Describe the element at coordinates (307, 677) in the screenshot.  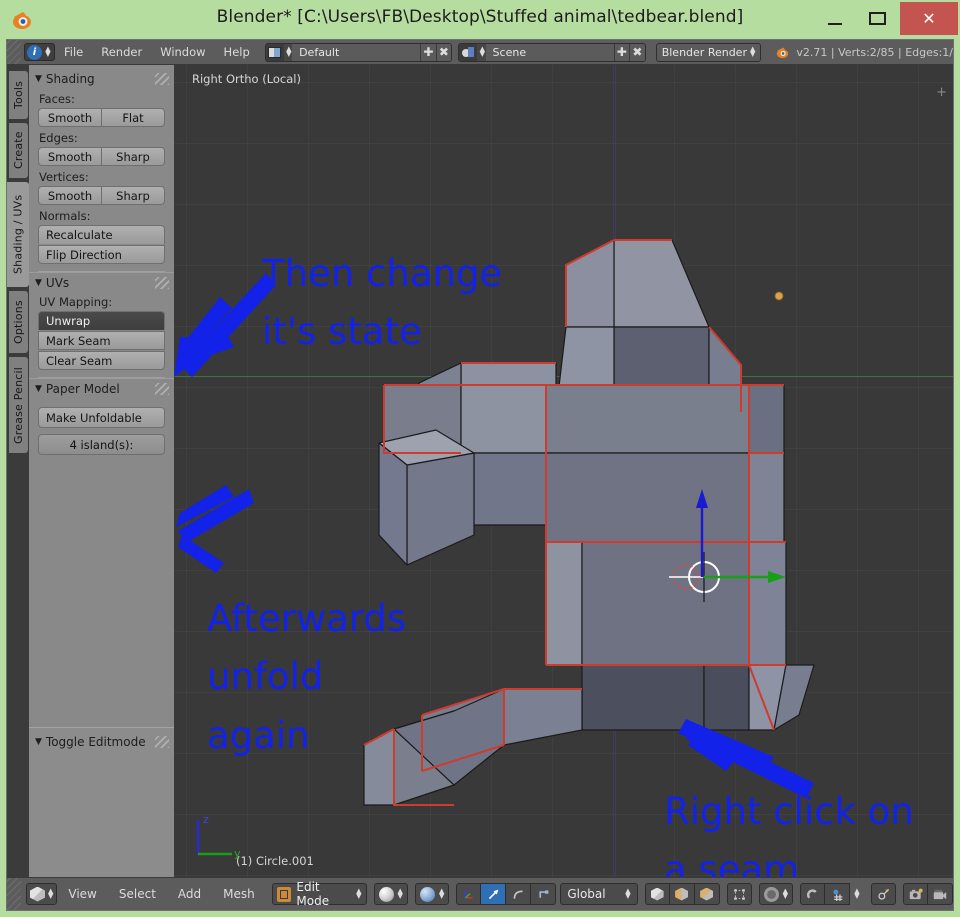
I see `annotation-afterwards: Afterwards unfold again` at that location.